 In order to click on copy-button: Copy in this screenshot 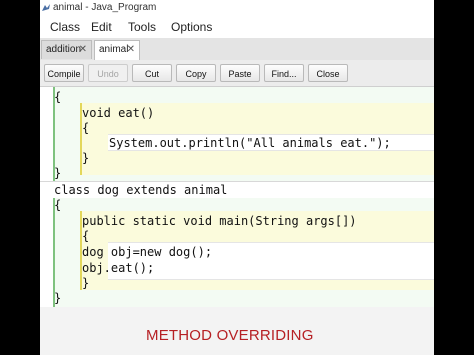, I will do `click(196, 73)`.